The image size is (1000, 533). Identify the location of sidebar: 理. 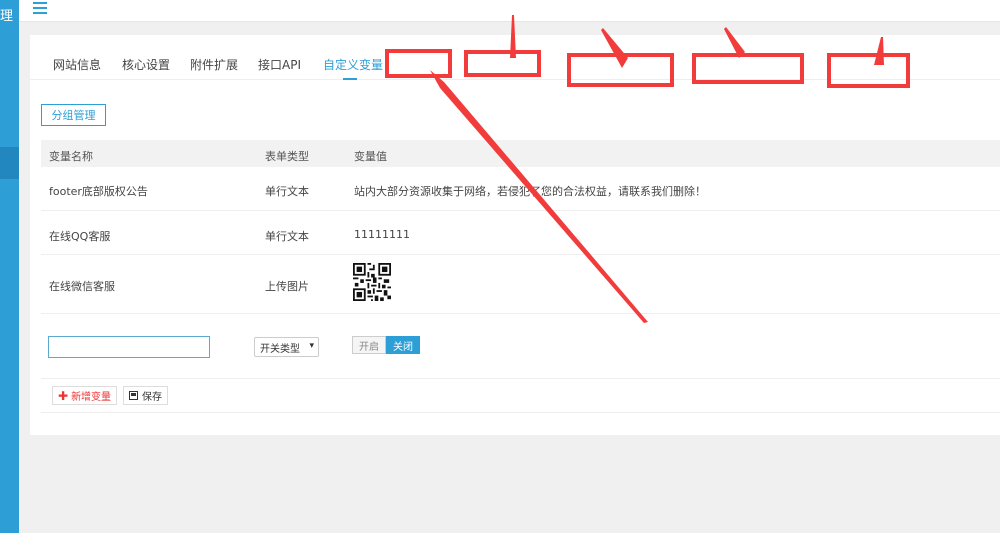
(9, 266).